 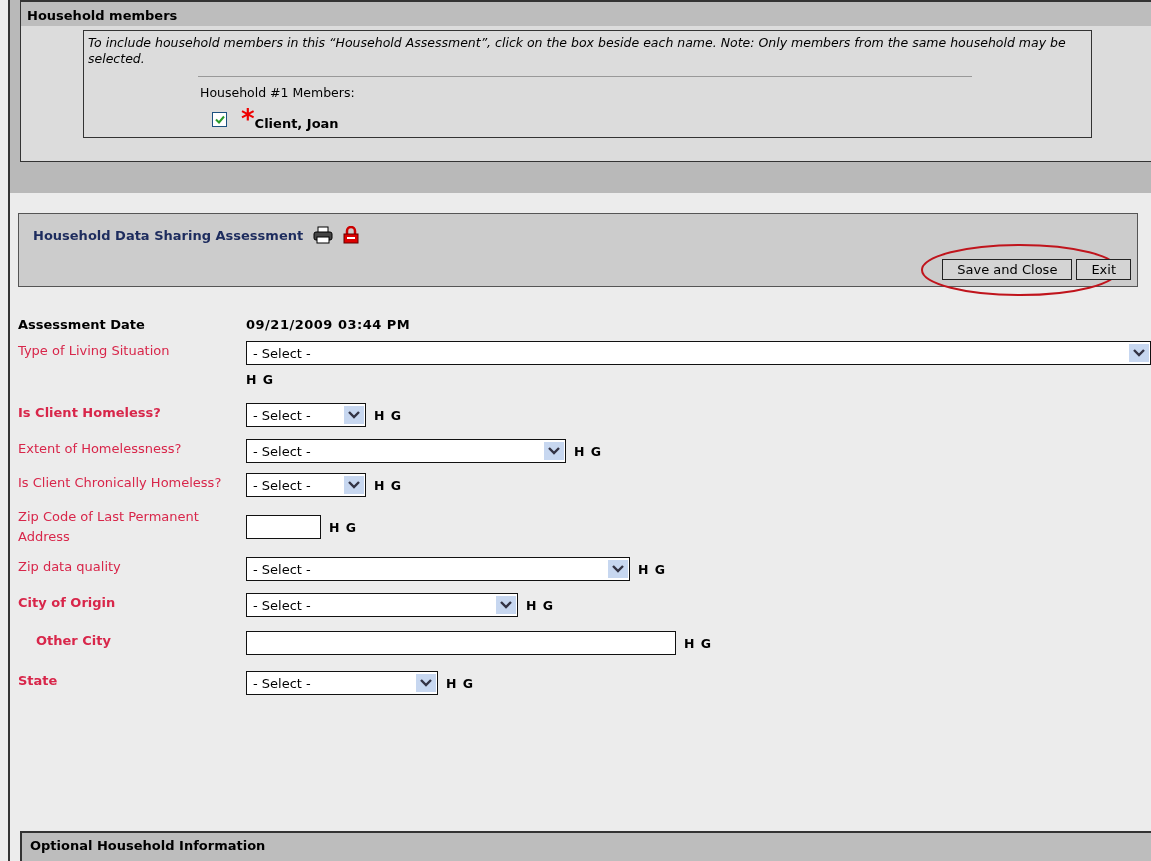 What do you see at coordinates (70, 567) in the screenshot?
I see `field-label: Zip data quality` at bounding box center [70, 567].